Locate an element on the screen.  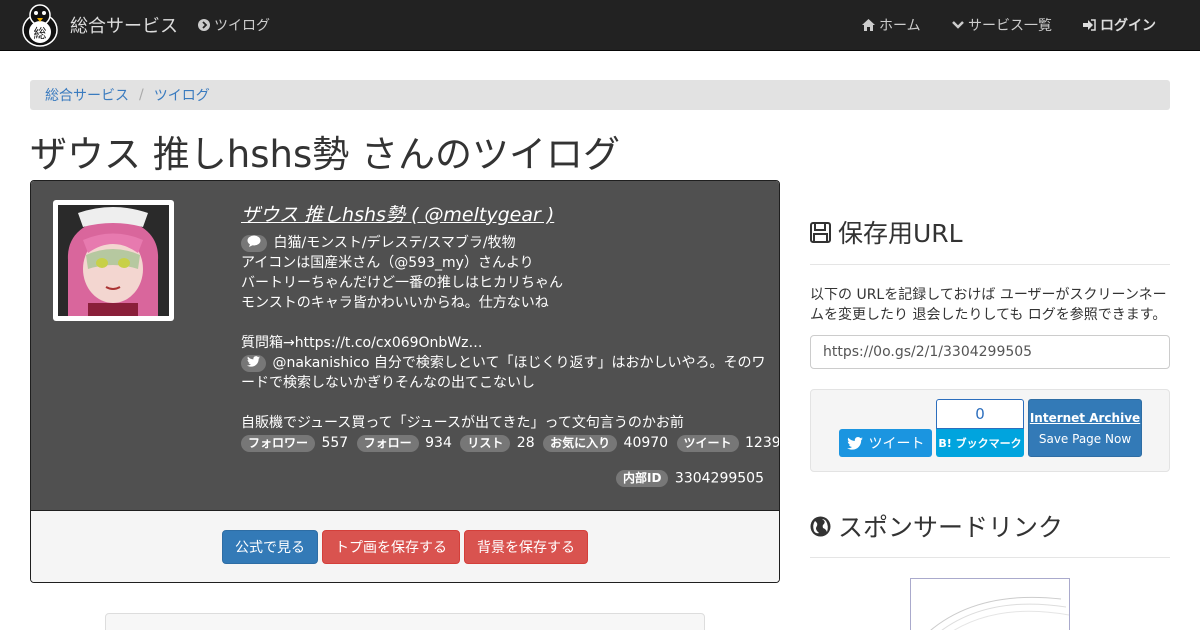
avatar-image is located at coordinates (113, 260).